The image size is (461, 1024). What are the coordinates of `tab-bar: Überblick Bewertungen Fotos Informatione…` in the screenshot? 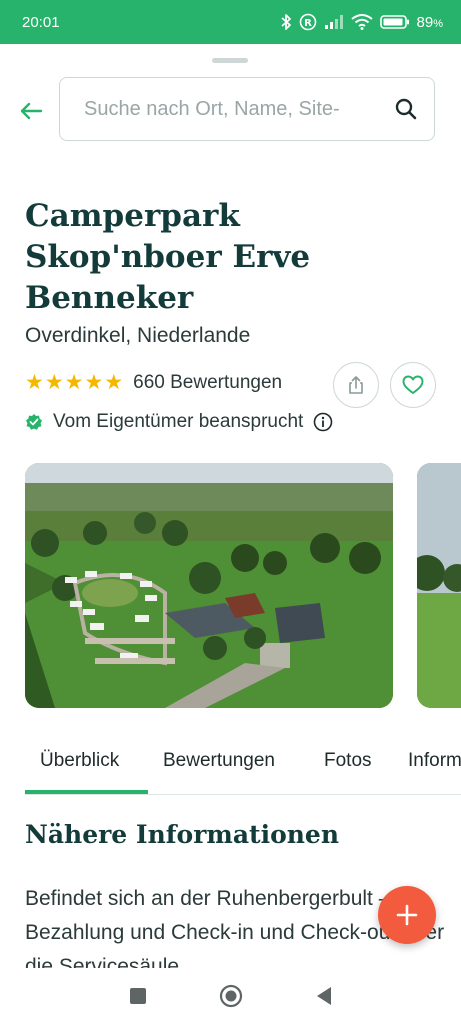 It's located at (243, 764).